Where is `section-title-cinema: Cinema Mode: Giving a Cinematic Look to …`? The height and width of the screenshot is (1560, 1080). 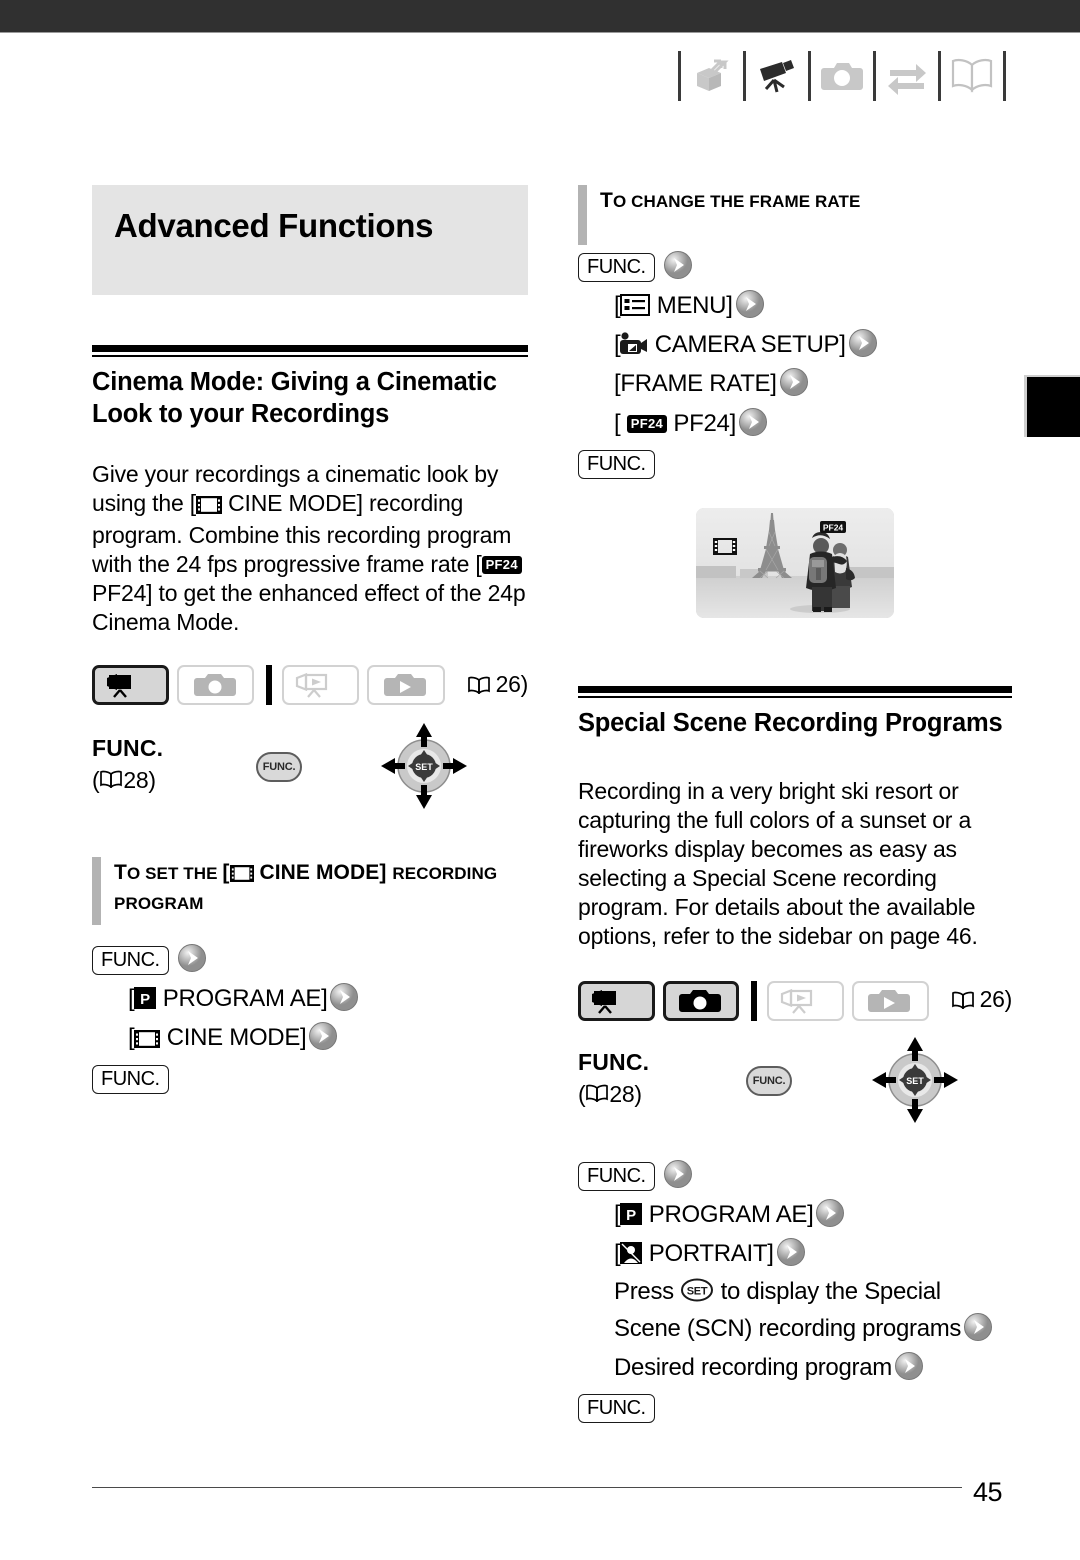
section-title-cinema: Cinema Mode: Giving a Cinematic Look to … is located at coordinates (294, 398).